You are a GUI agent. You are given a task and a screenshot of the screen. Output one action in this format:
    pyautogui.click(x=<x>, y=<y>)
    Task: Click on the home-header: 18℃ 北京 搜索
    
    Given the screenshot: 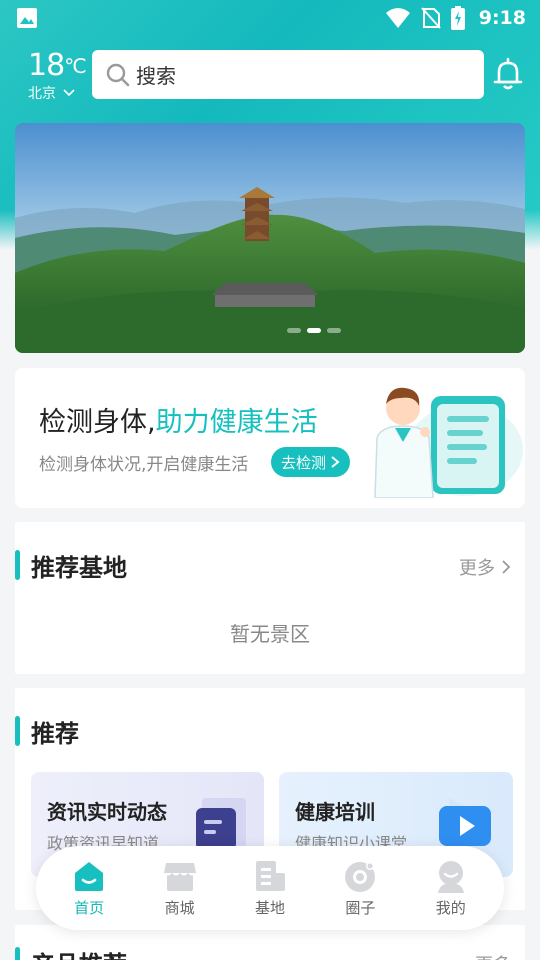 What is the action you would take?
    pyautogui.click(x=270, y=75)
    